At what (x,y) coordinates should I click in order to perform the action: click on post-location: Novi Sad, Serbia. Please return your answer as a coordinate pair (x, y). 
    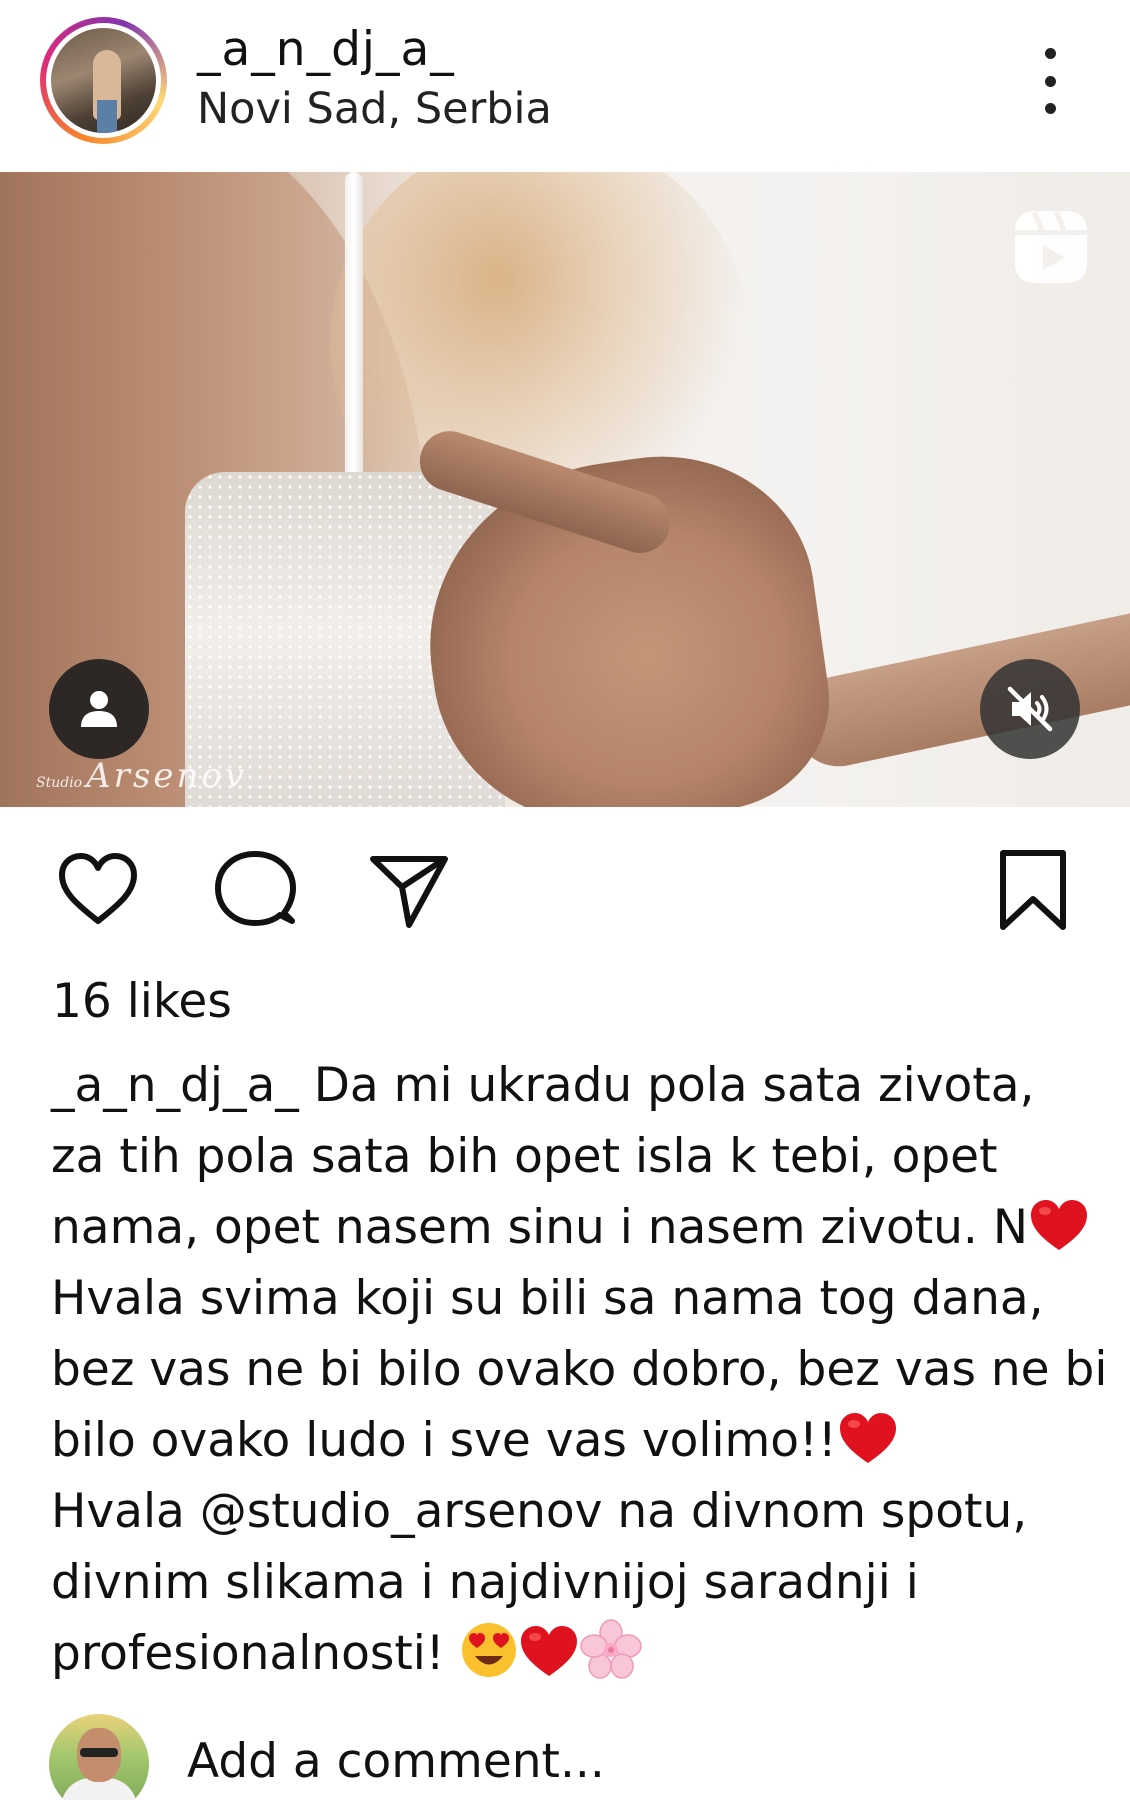
    Looking at the image, I should click on (374, 109).